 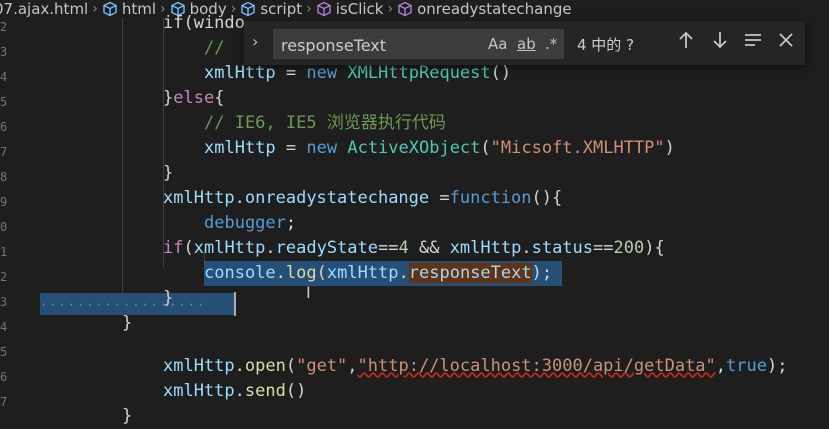 What do you see at coordinates (110, 9) in the screenshot?
I see `element-icon` at bounding box center [110, 9].